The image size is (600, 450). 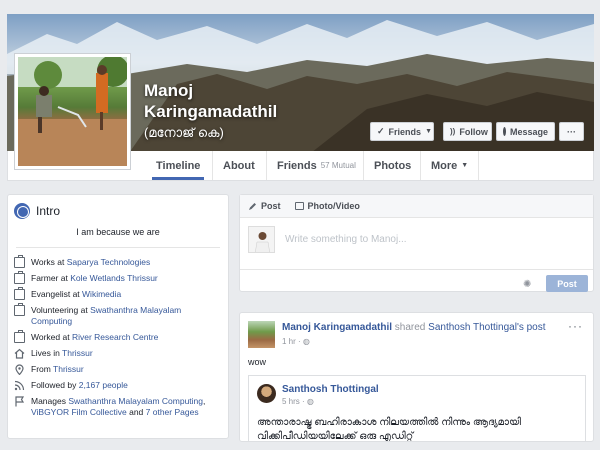 What do you see at coordinates (335, 436) in the screenshot?
I see `shared-text-line: വിക്കിപീഡിയയിലേക്ക് ഒരു എഡിറ്റ്` at bounding box center [335, 436].